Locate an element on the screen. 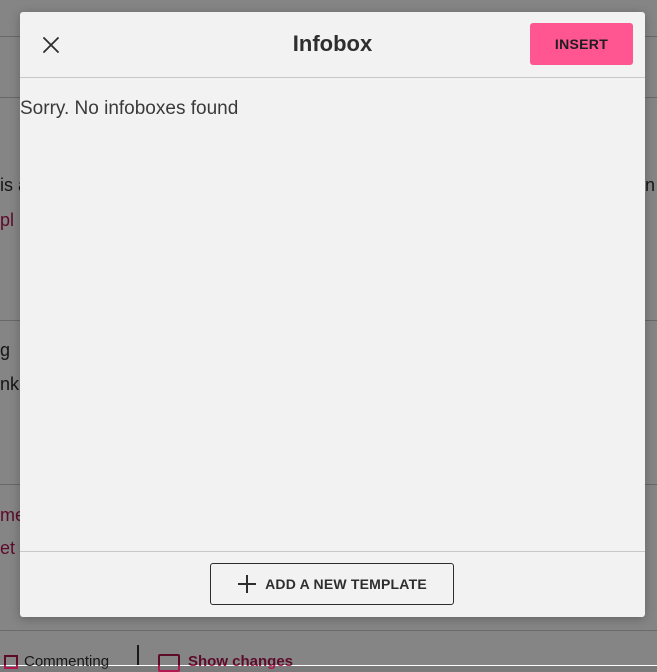 The width and height of the screenshot is (657, 672). empty-state-message: Sorry. No infoboxes found is located at coordinates (129, 108).